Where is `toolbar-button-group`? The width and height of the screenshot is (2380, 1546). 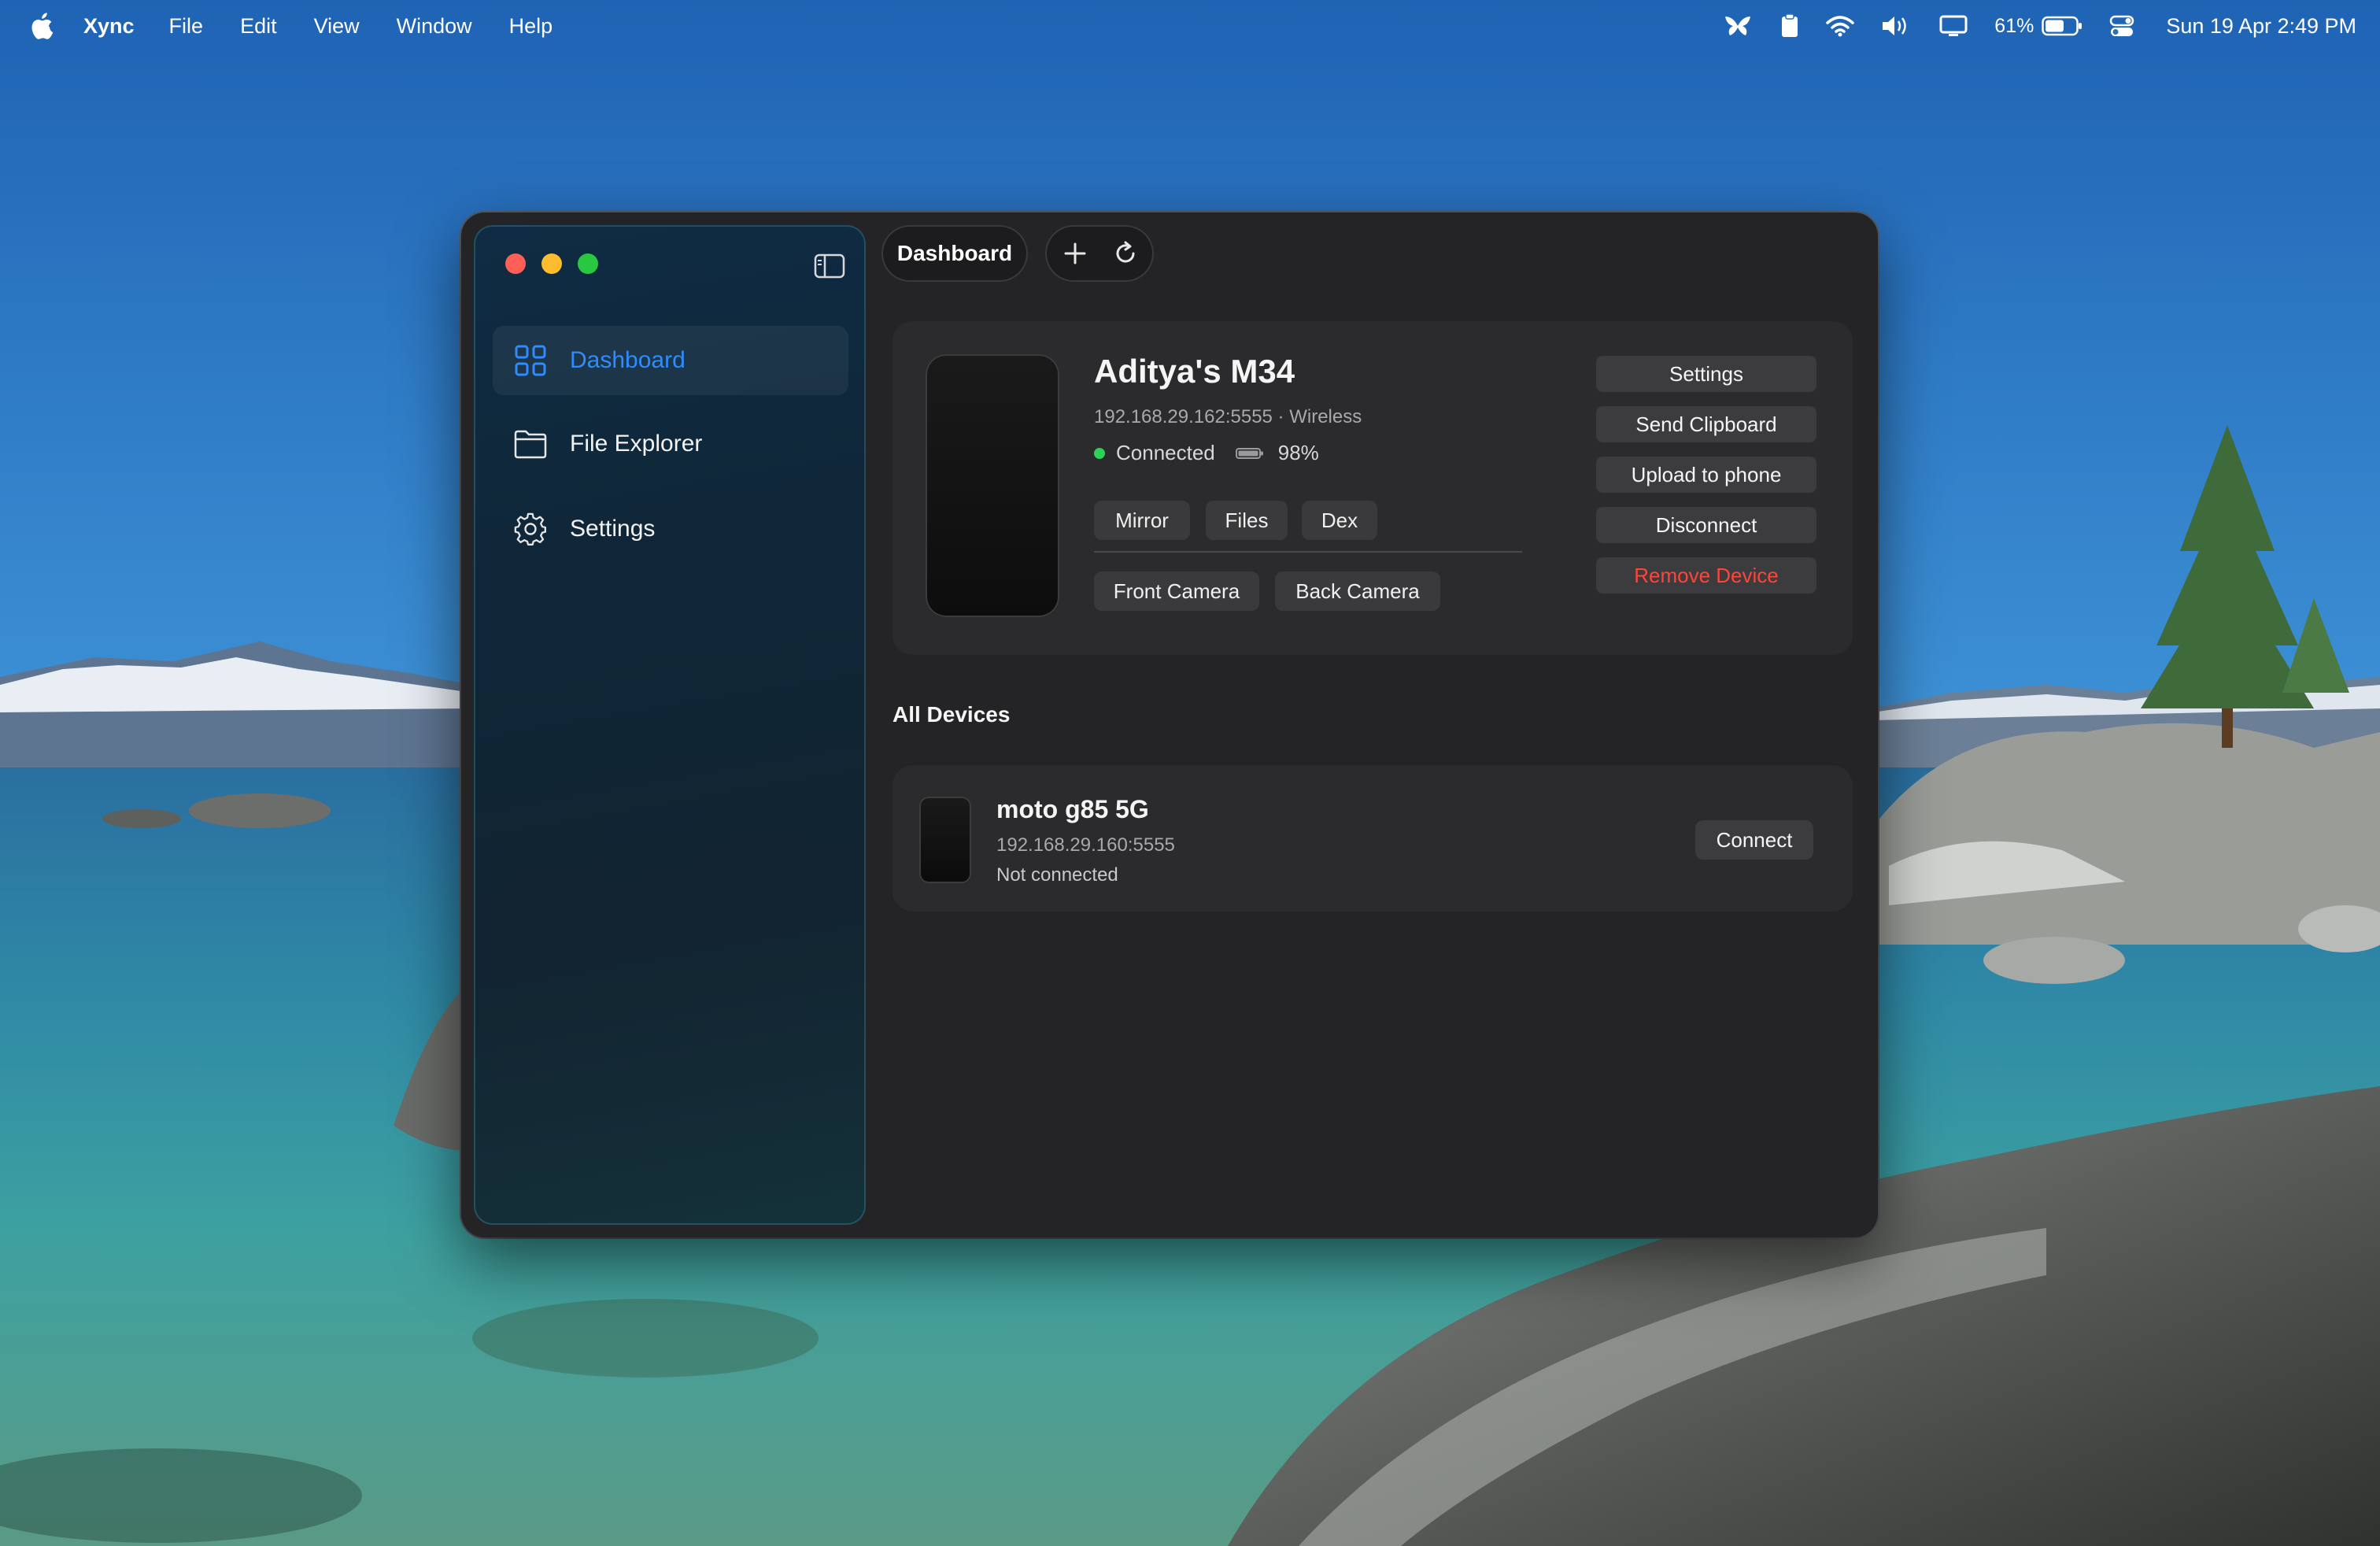 toolbar-button-group is located at coordinates (1099, 254).